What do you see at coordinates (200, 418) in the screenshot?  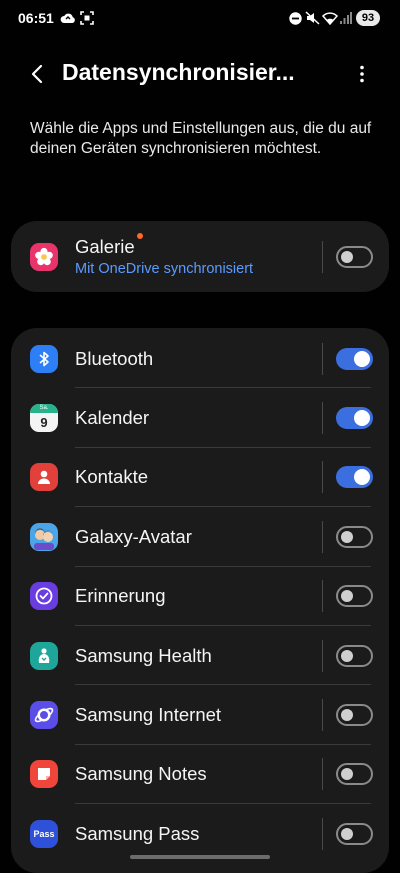 I see `app-row-kalender: Sa. 9 Kalender` at bounding box center [200, 418].